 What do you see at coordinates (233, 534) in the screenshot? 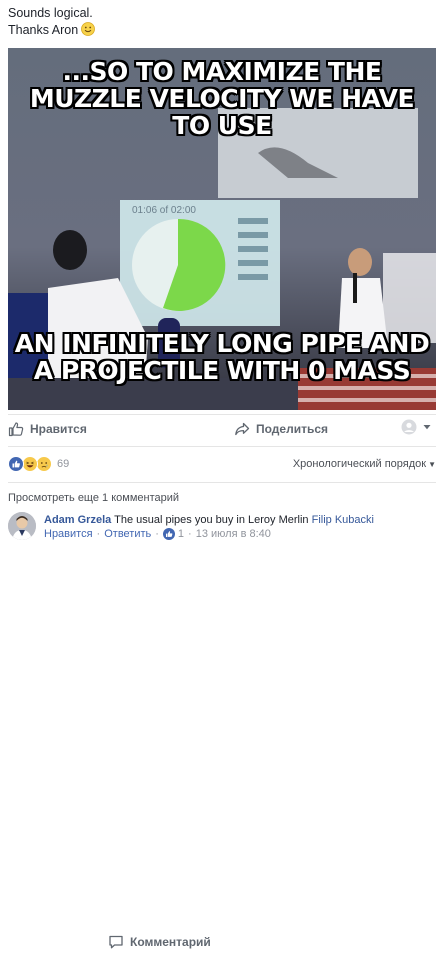
I see `comment-timestamp: 13 июля в 8:40` at bounding box center [233, 534].